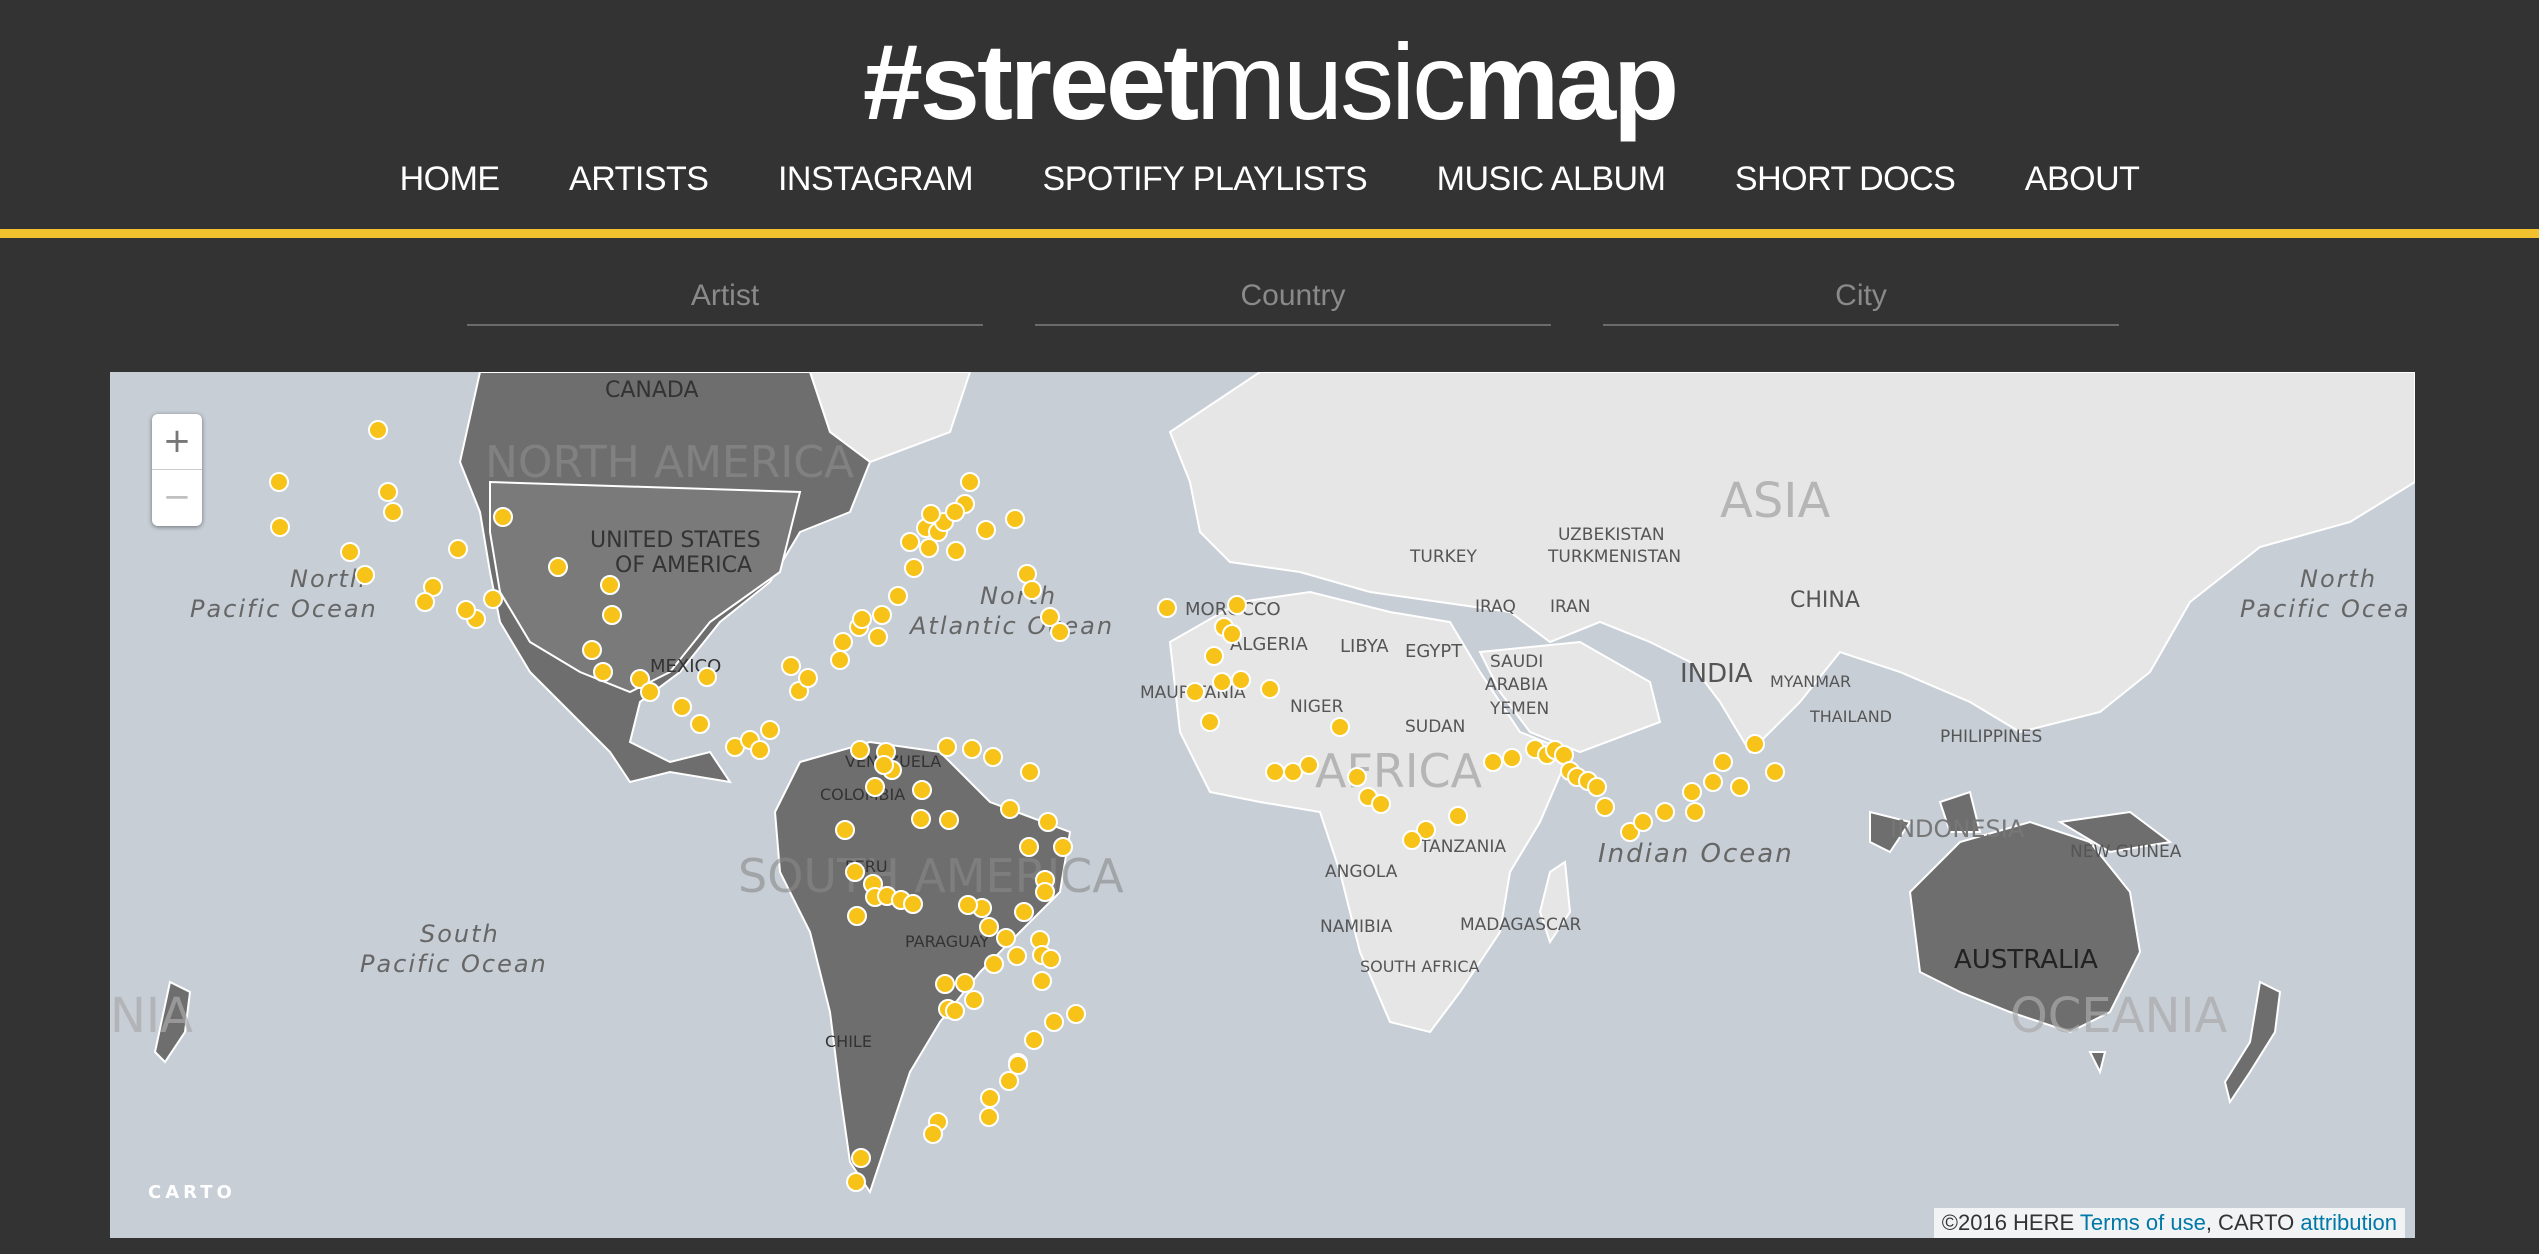 This screenshot has height=1254, width=2539. What do you see at coordinates (639, 179) in the screenshot?
I see `nav-artists: ARTISTS` at bounding box center [639, 179].